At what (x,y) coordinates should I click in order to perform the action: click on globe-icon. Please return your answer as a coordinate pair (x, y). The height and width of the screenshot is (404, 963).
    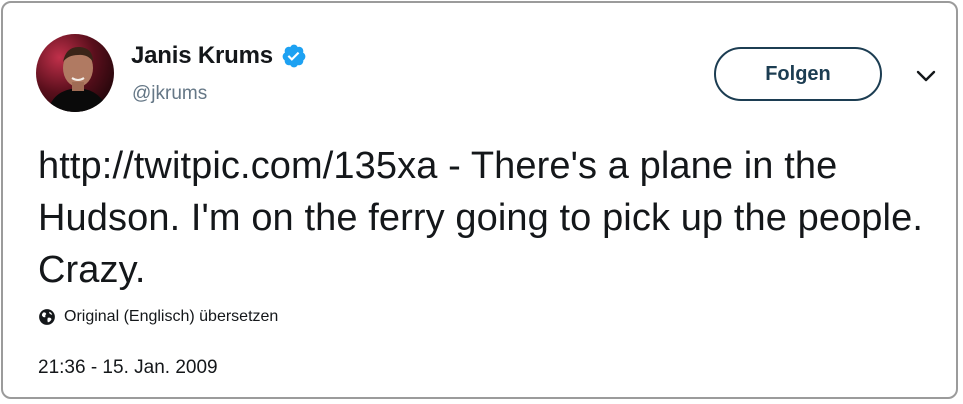
    Looking at the image, I should click on (47, 317).